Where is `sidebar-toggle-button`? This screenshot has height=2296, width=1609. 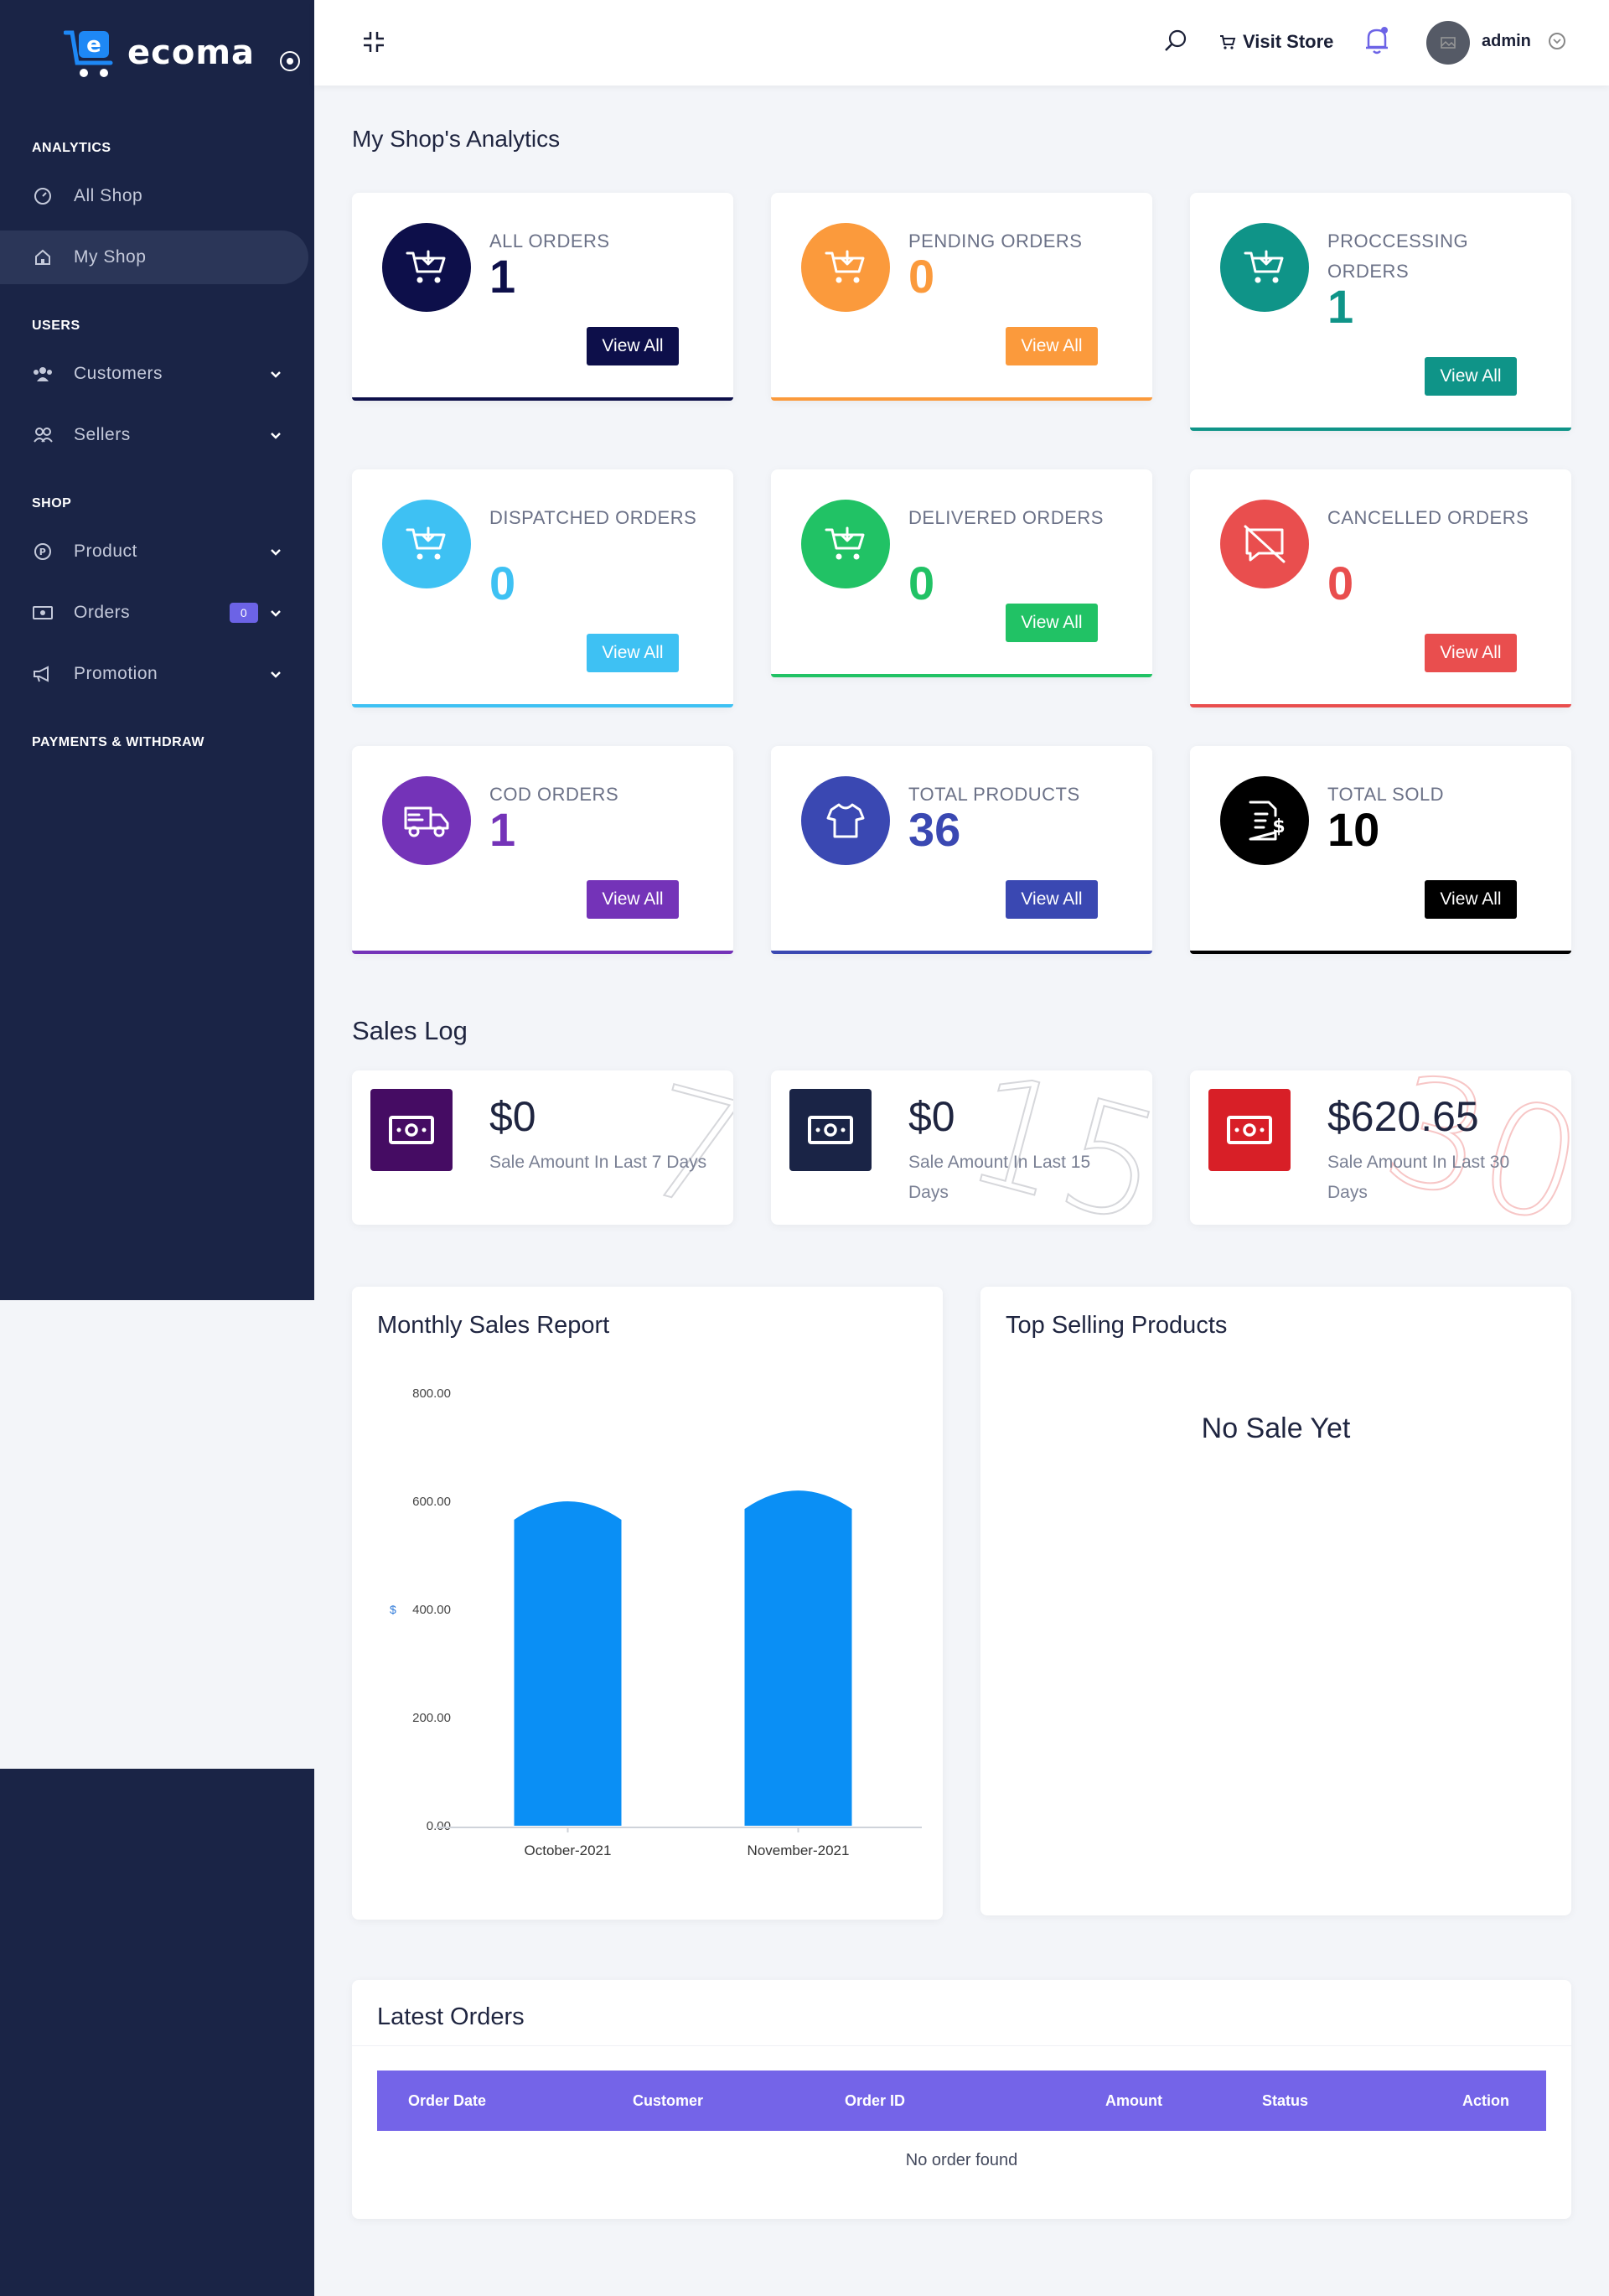 sidebar-toggle-button is located at coordinates (290, 61).